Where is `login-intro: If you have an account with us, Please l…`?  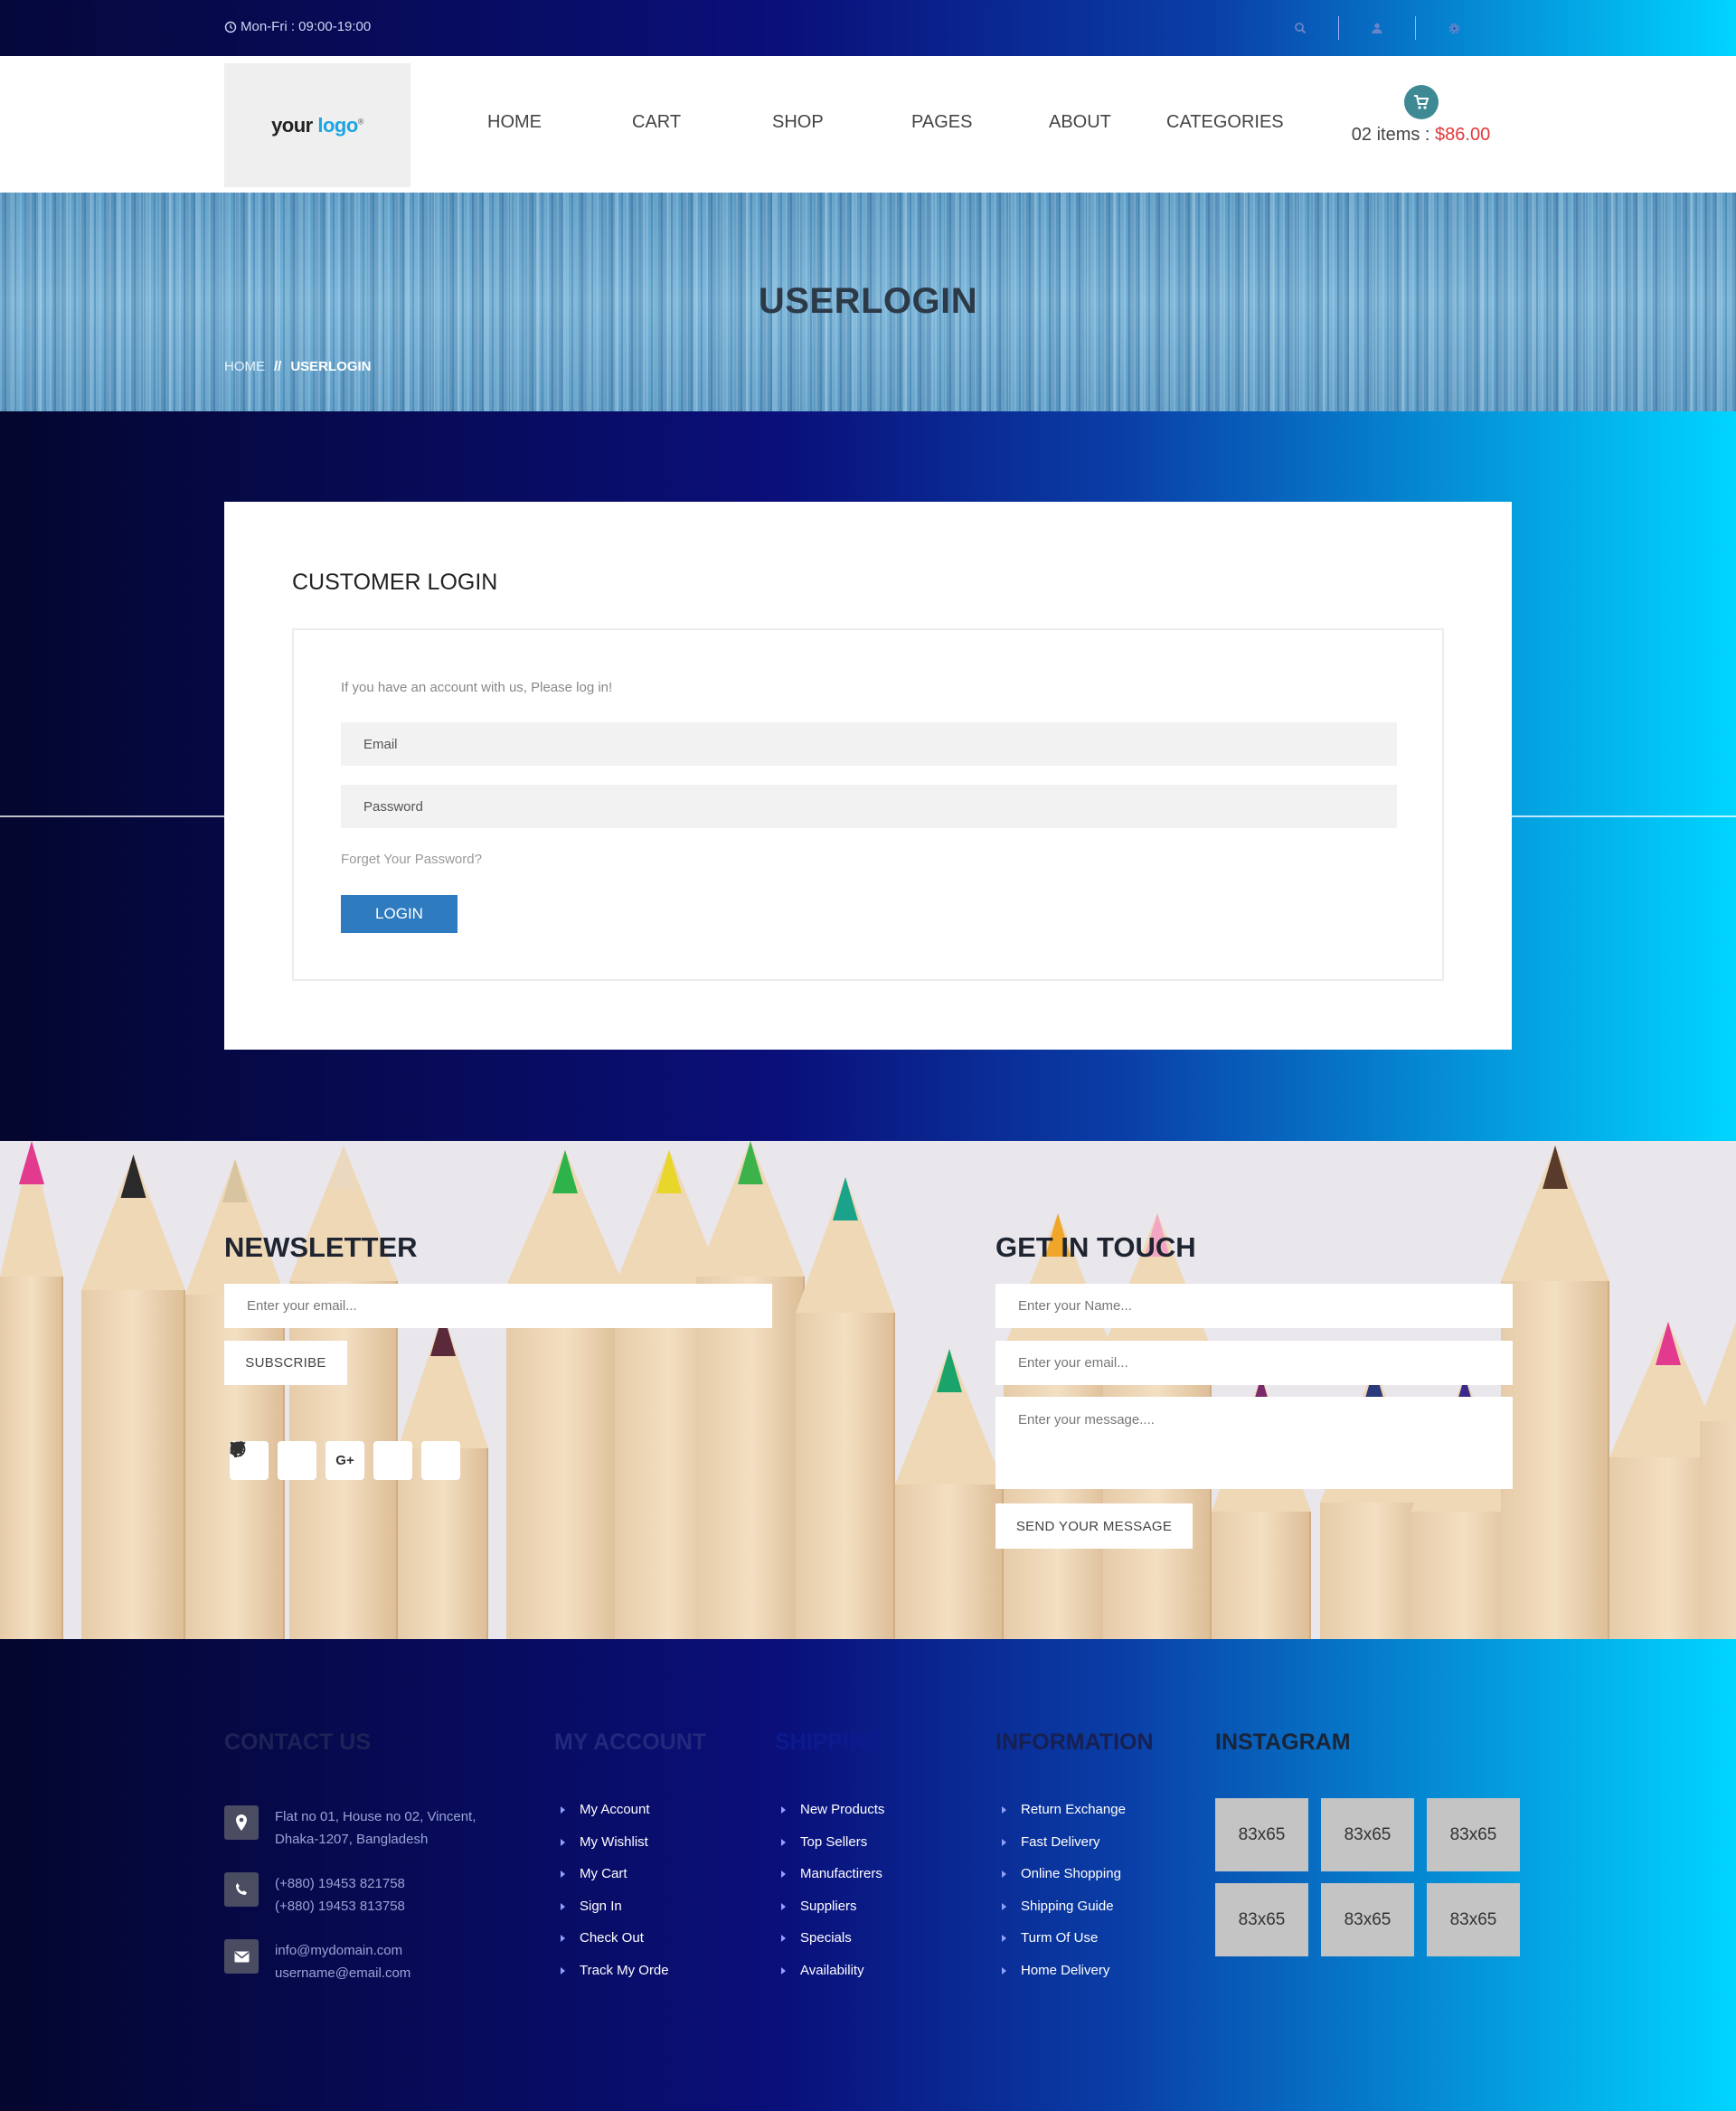 login-intro: If you have an account with us, Please l… is located at coordinates (477, 687).